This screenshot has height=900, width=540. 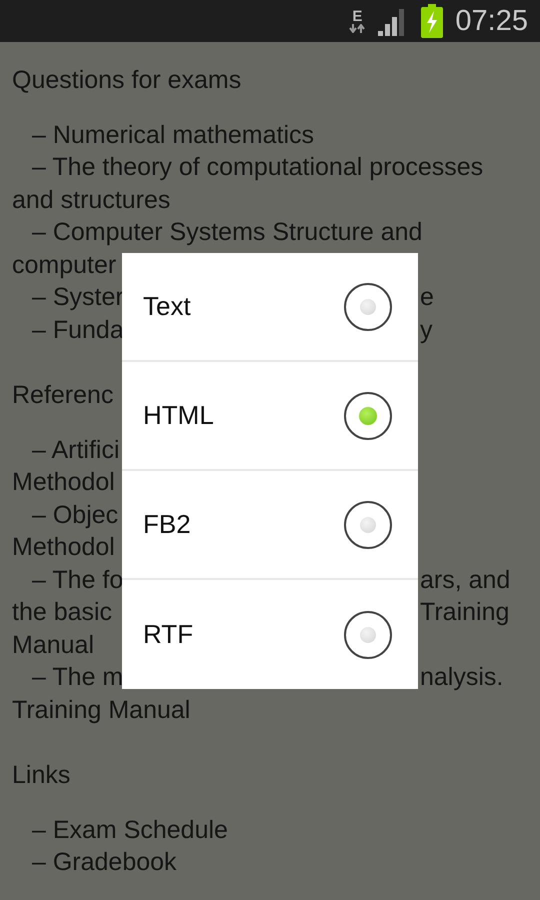 I want to click on list-text: e, so click(x=427, y=297).